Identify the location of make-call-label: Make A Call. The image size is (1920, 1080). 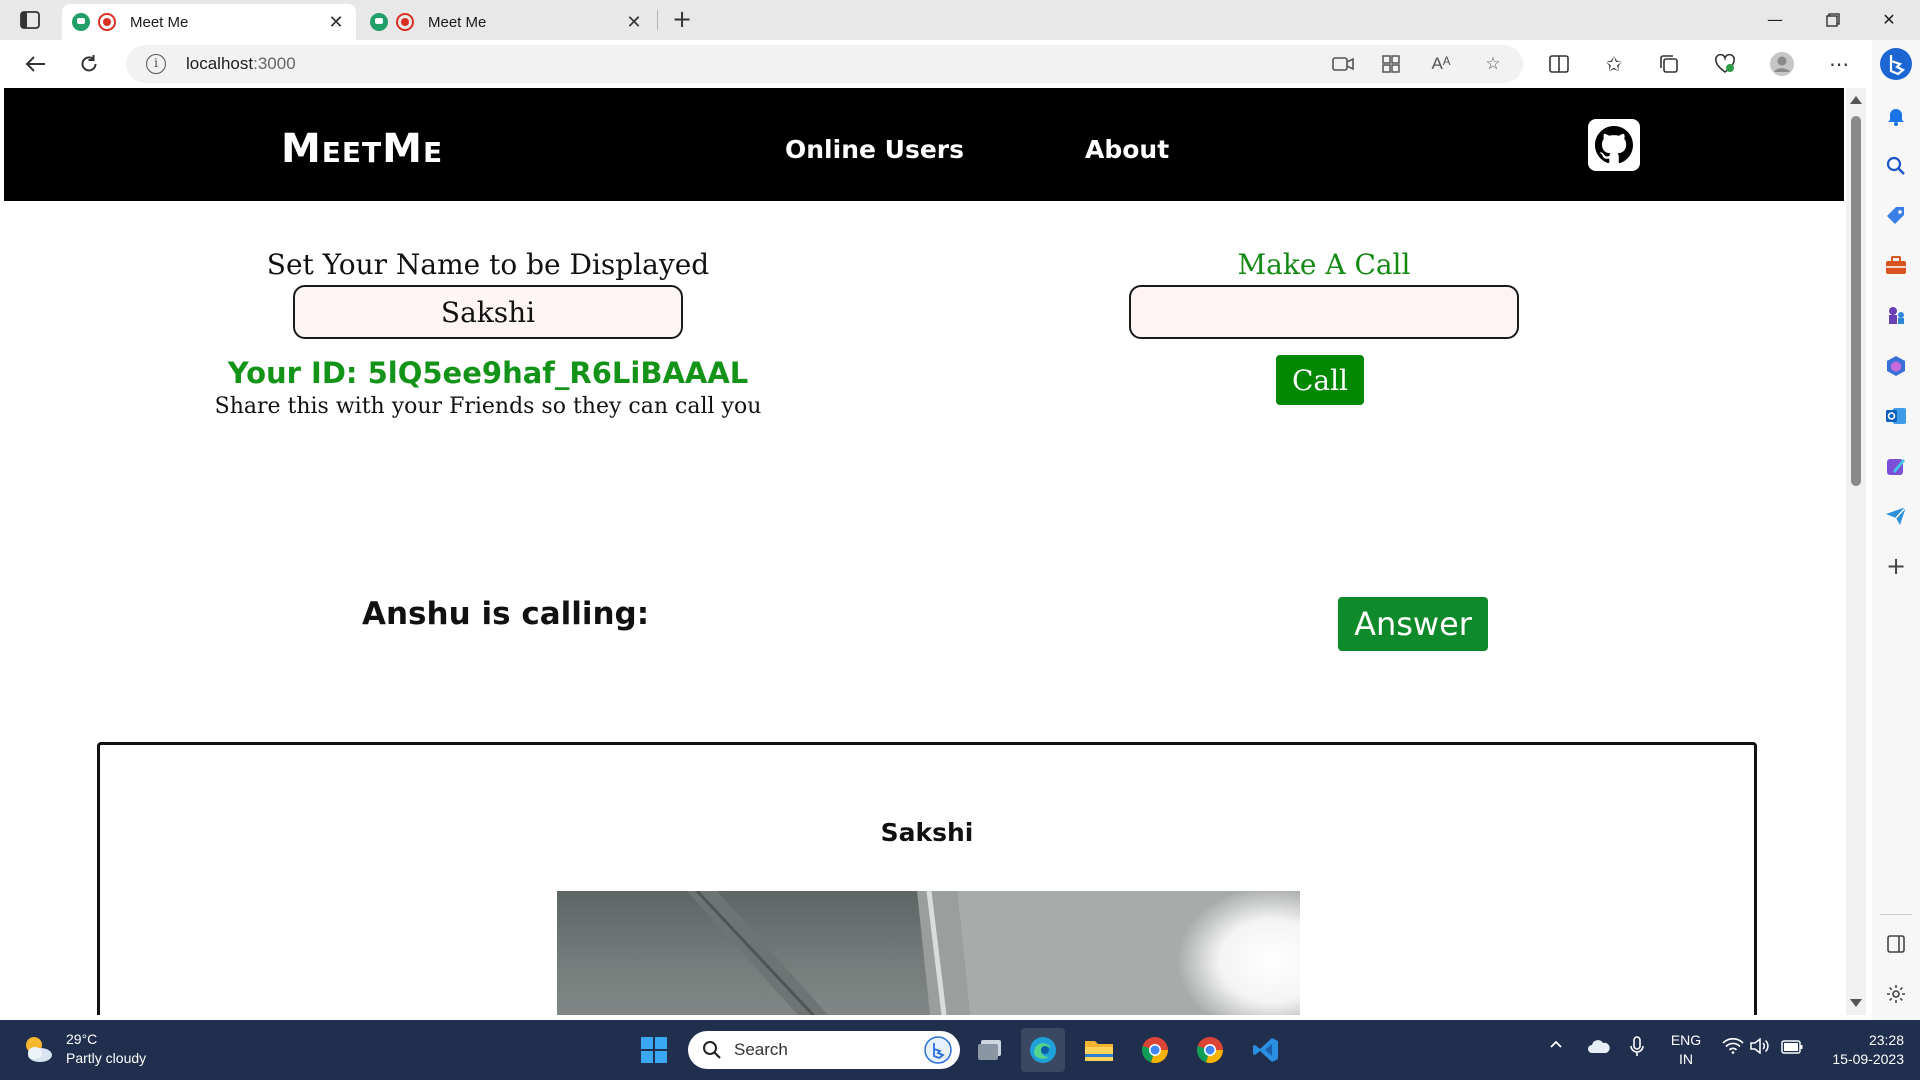
(1324, 264).